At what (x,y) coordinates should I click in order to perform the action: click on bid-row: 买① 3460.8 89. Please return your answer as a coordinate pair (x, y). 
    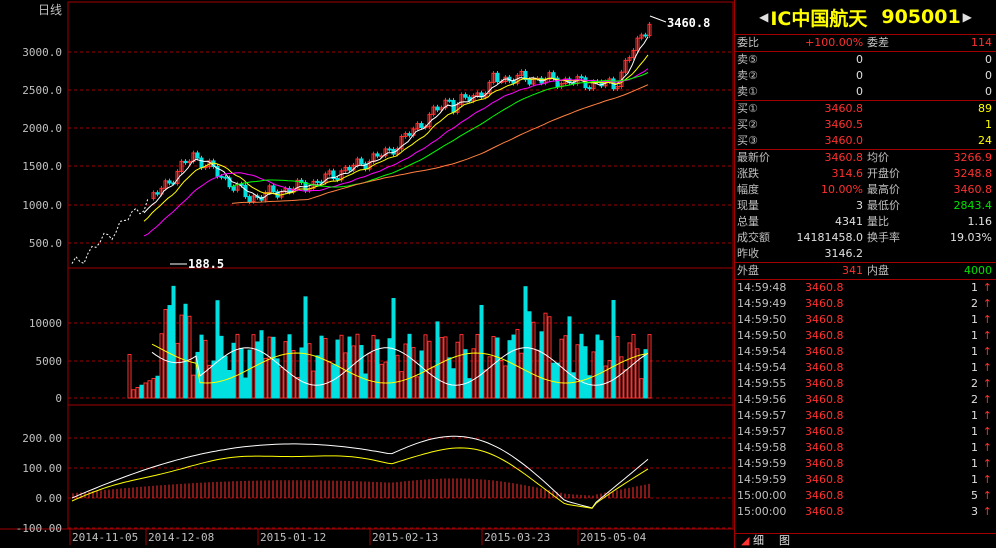
    Looking at the image, I should click on (865, 109).